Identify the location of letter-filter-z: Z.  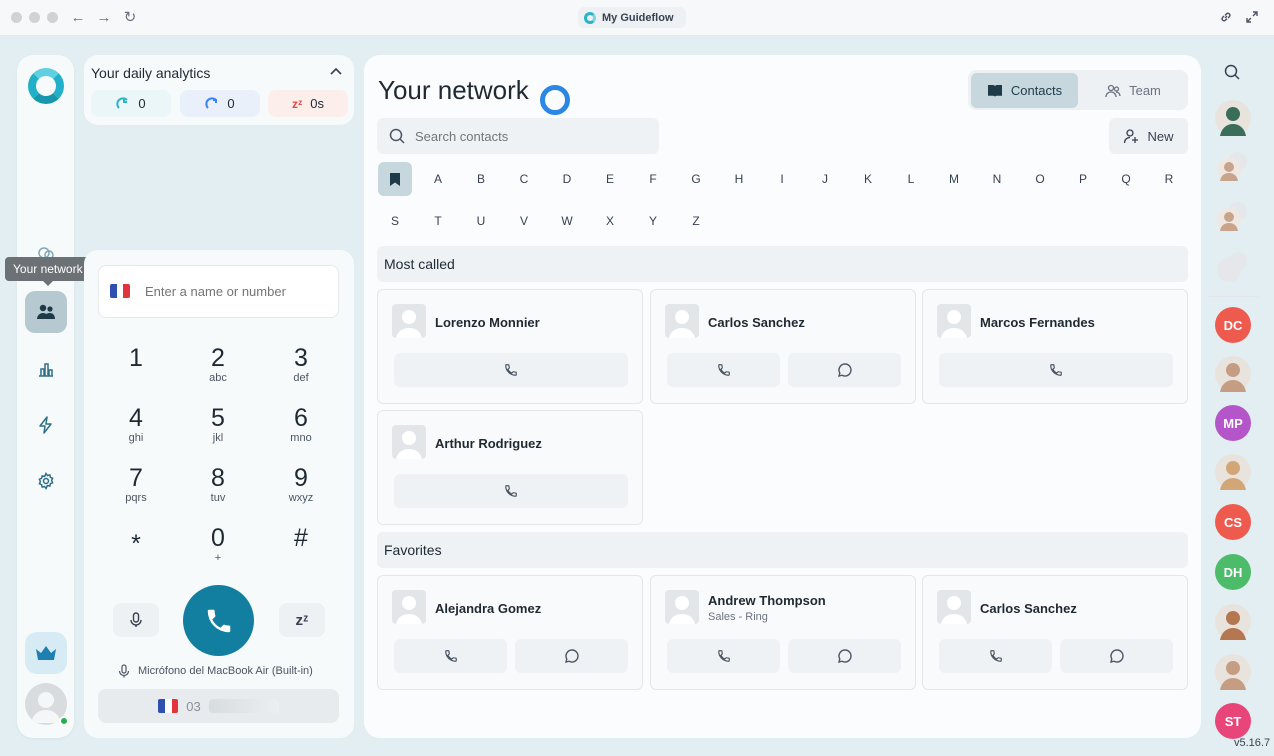
(696, 221).